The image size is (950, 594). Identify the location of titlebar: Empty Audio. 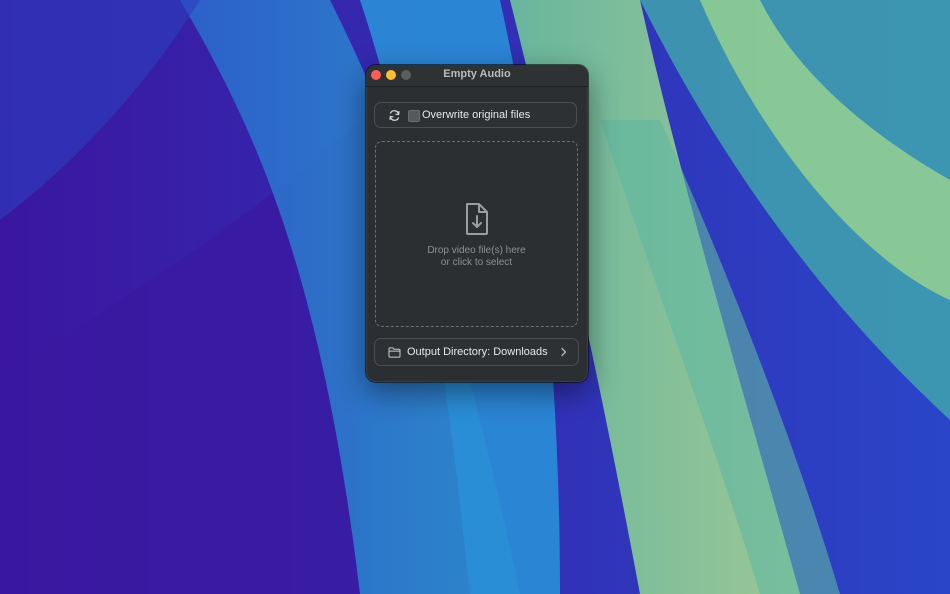
(477, 76).